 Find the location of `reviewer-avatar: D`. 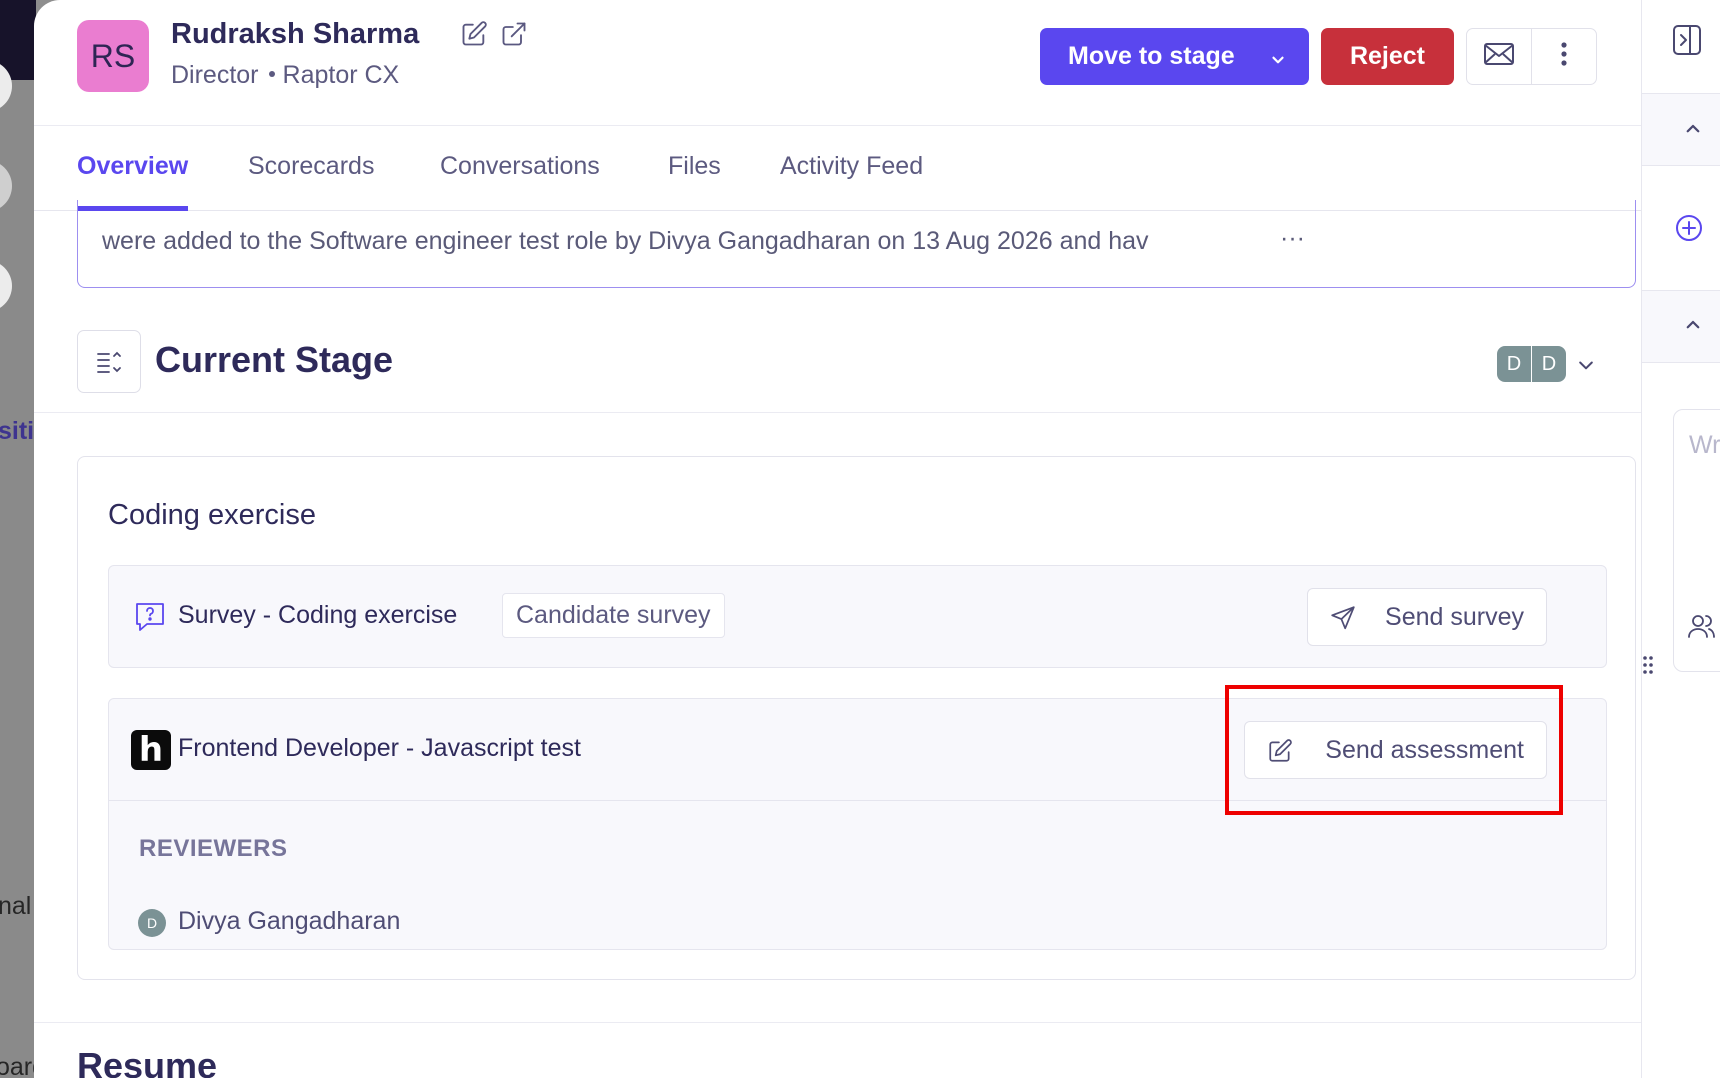

reviewer-avatar: D is located at coordinates (152, 923).